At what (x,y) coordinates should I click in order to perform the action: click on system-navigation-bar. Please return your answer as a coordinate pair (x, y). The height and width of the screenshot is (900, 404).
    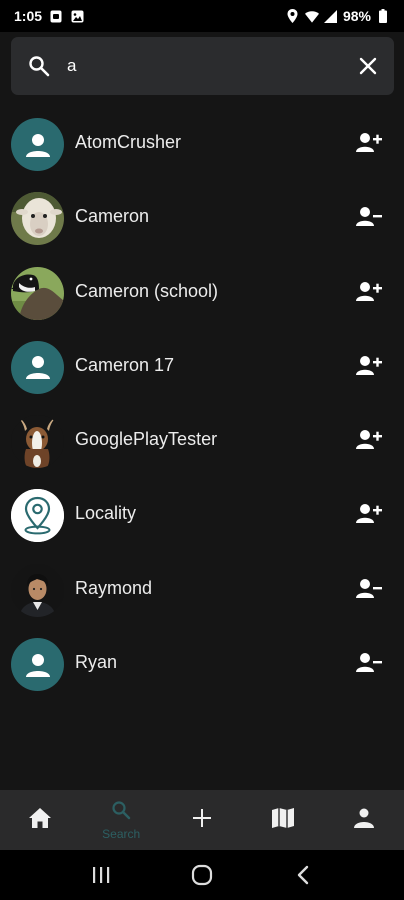
    Looking at the image, I should click on (202, 875).